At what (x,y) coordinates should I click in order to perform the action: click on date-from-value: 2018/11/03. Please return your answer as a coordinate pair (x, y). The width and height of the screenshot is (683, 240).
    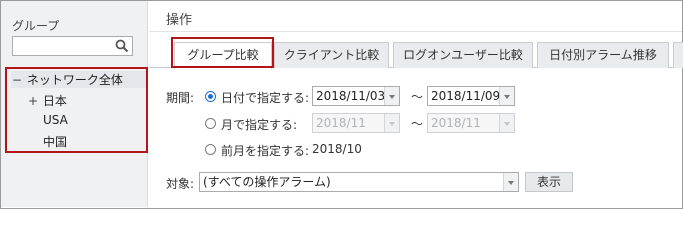
    Looking at the image, I should click on (351, 96).